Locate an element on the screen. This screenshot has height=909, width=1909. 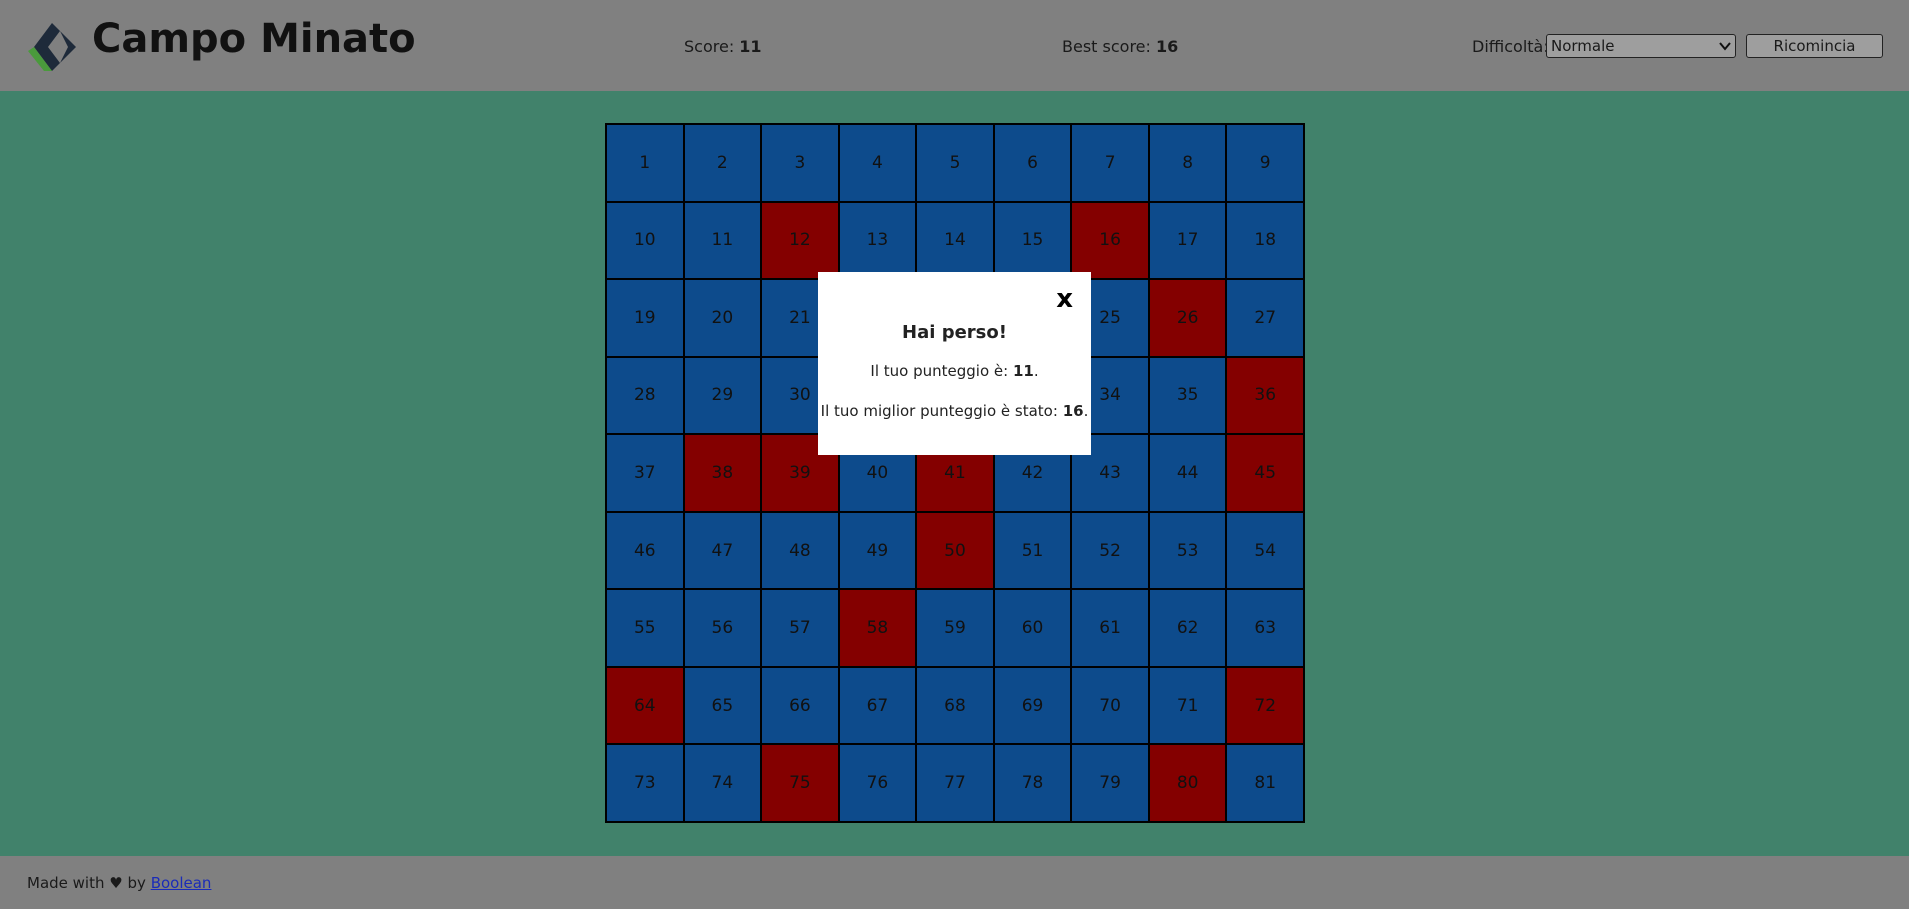
grid-cell: 60 is located at coordinates (1032, 628).